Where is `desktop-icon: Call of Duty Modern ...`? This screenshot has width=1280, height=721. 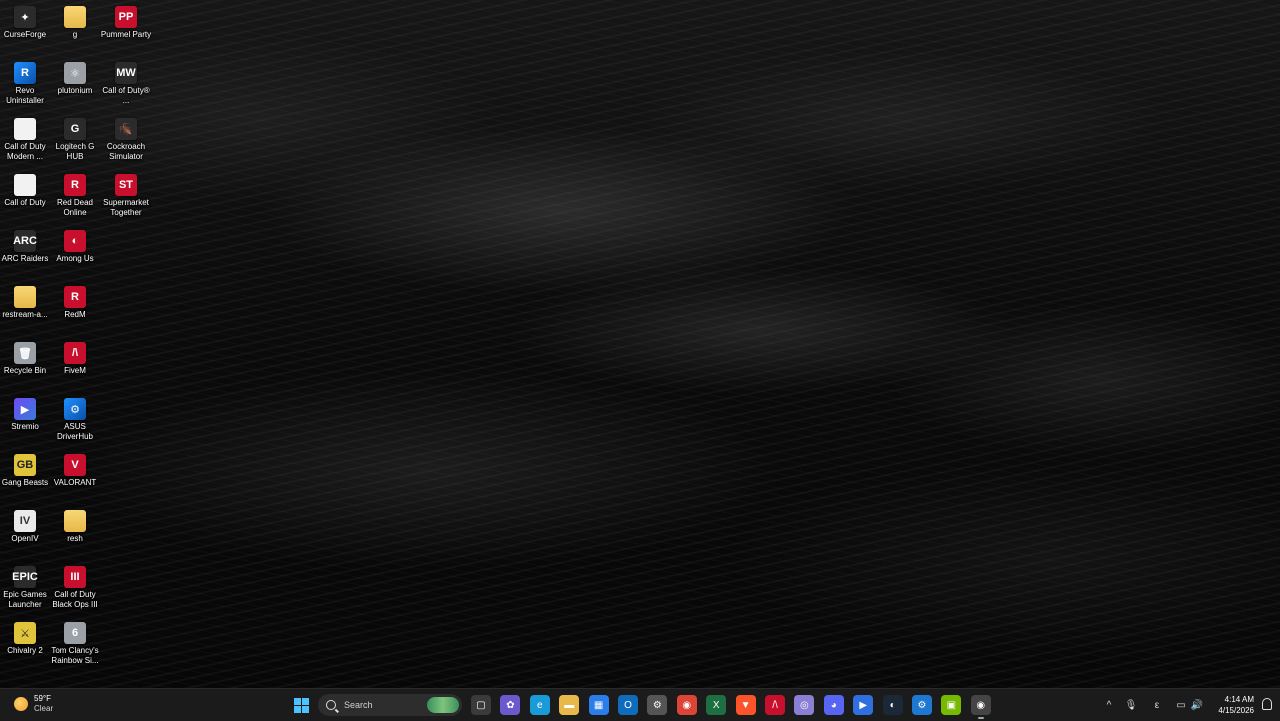 desktop-icon: Call of Duty Modern ... is located at coordinates (25, 142).